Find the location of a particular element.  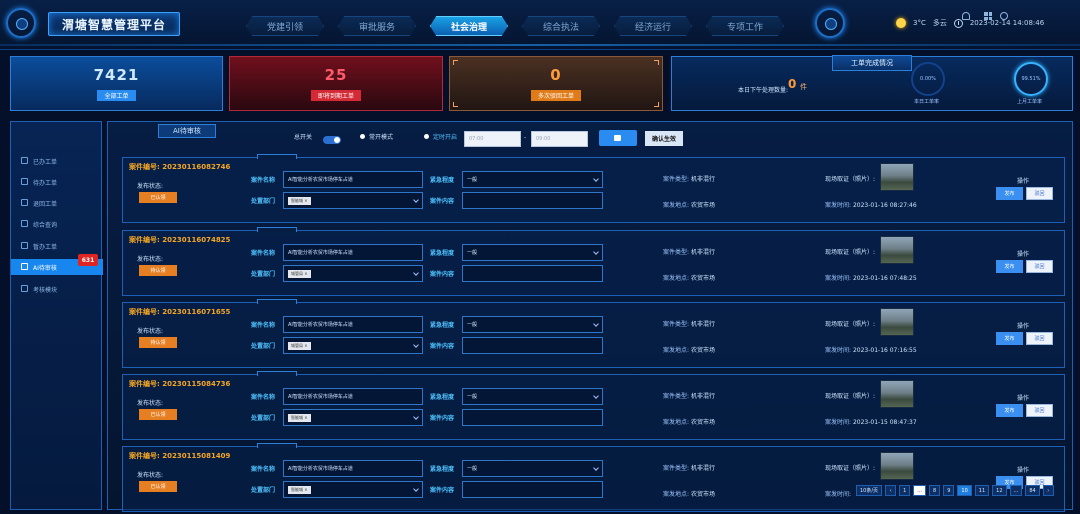

time-end-input: 09:00 is located at coordinates (559, 139).